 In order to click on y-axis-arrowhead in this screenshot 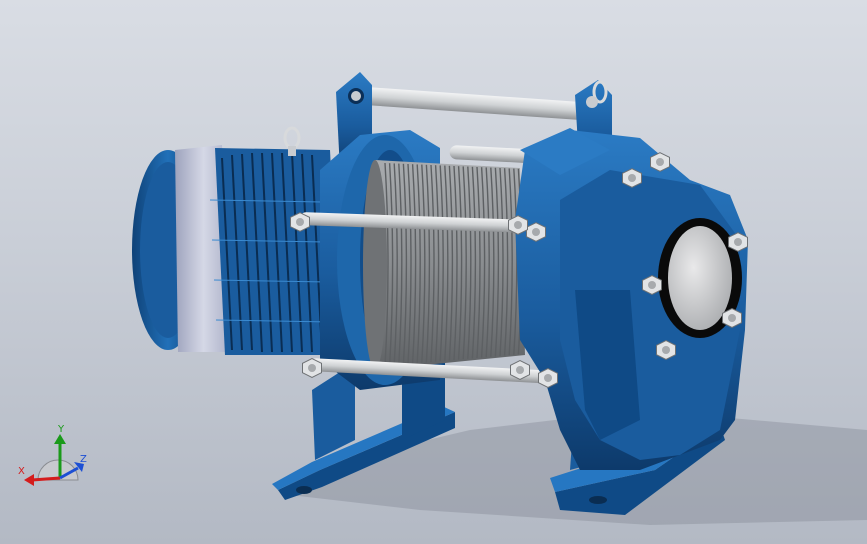, I will do `click(60, 439)`.